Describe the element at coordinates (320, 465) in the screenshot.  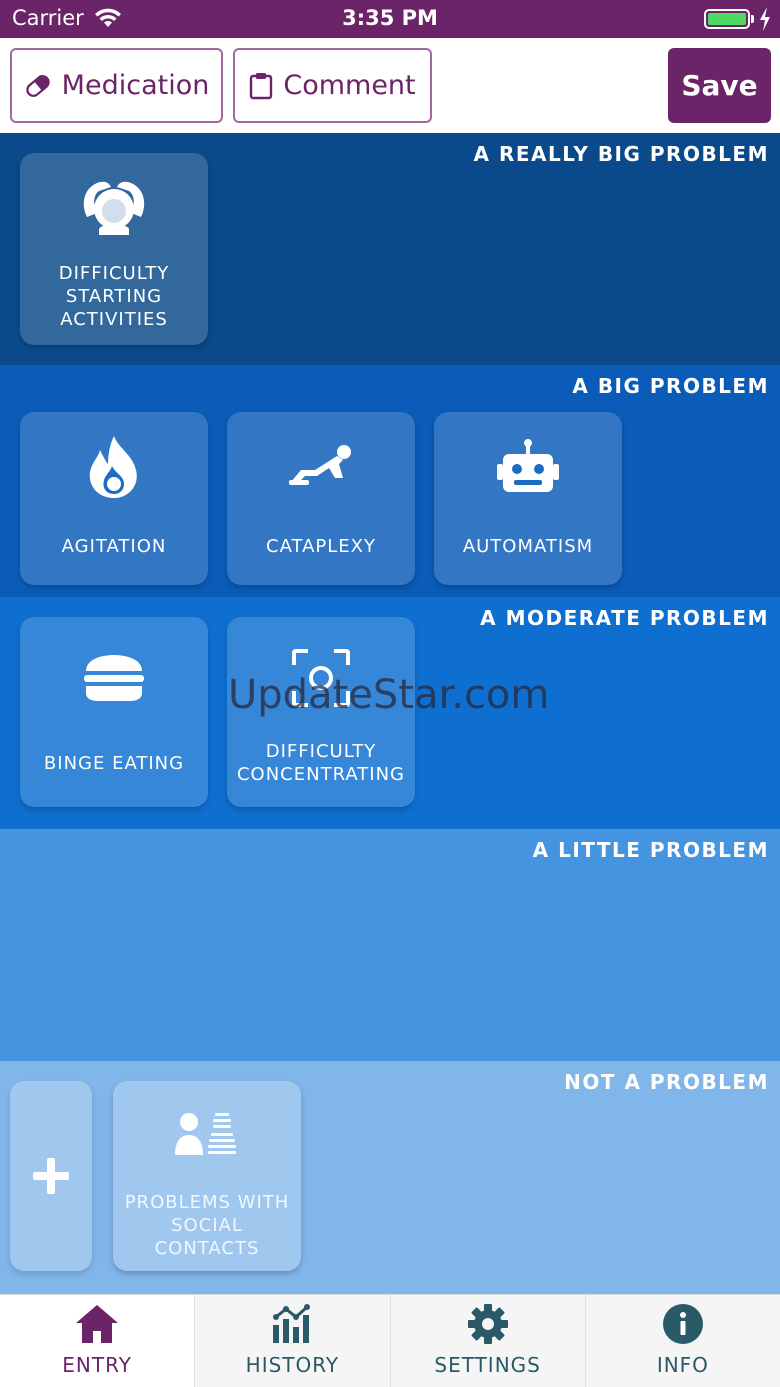
I see `falling-person-icon` at that location.